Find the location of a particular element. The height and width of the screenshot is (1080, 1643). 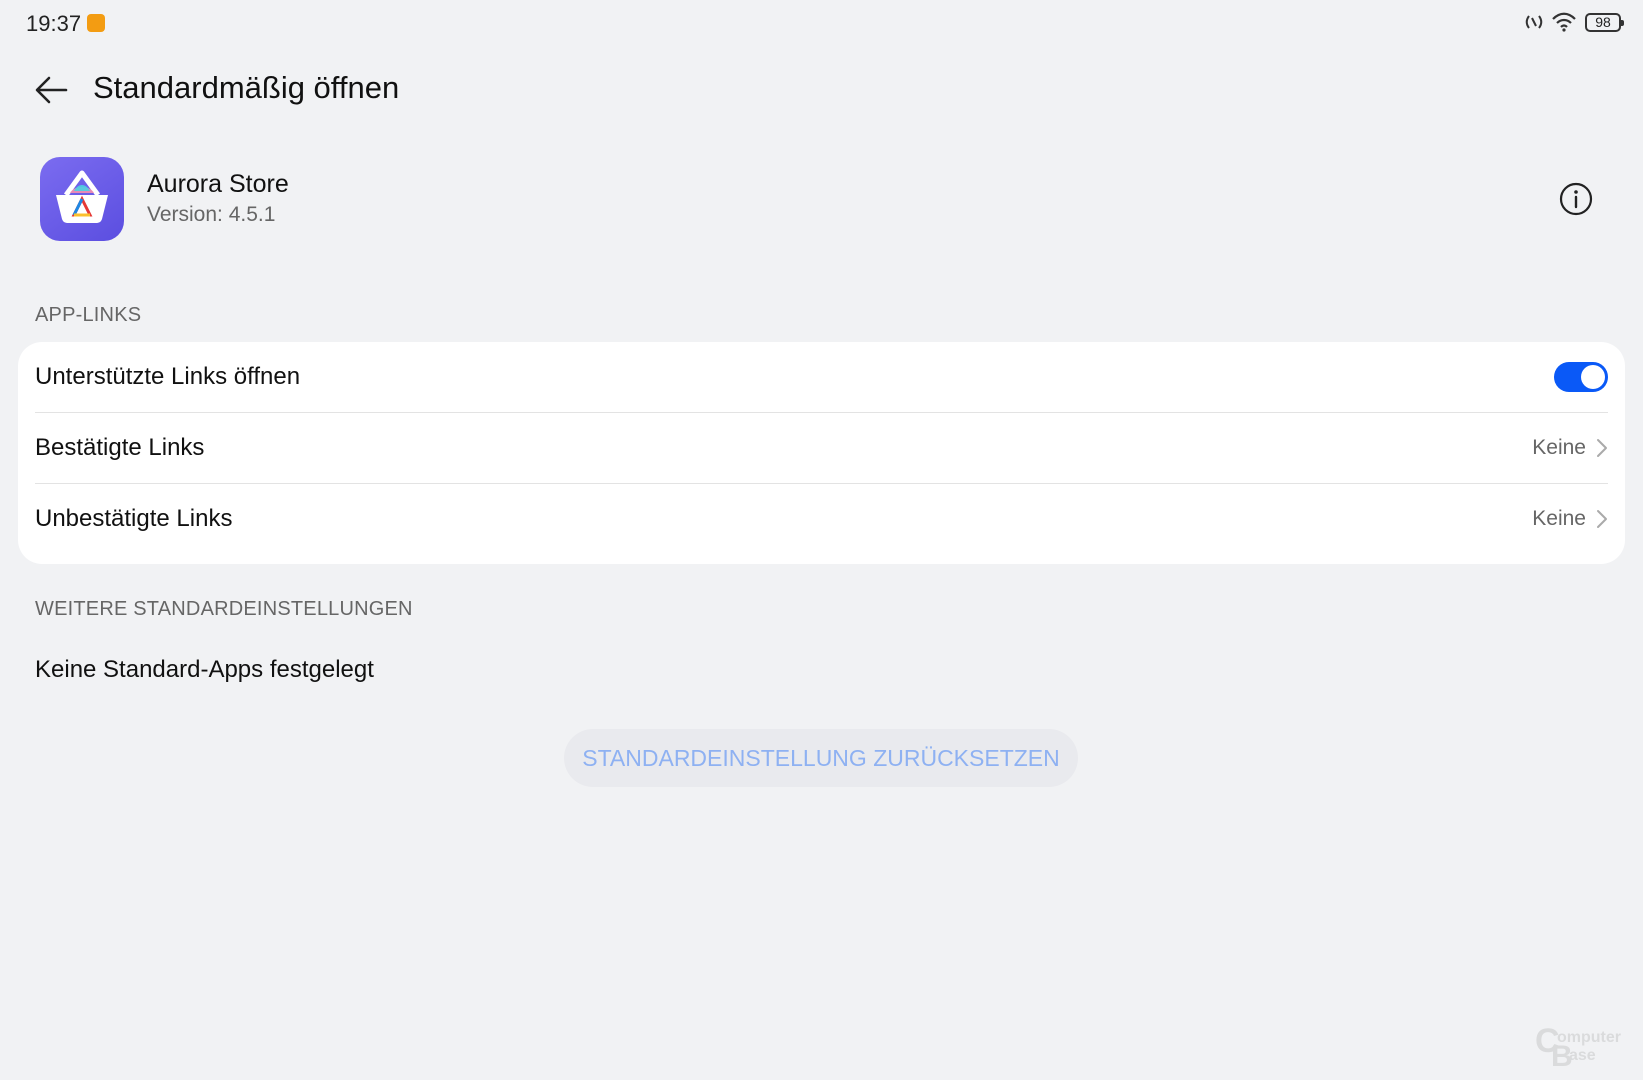

wifi-icon is located at coordinates (1564, 22).